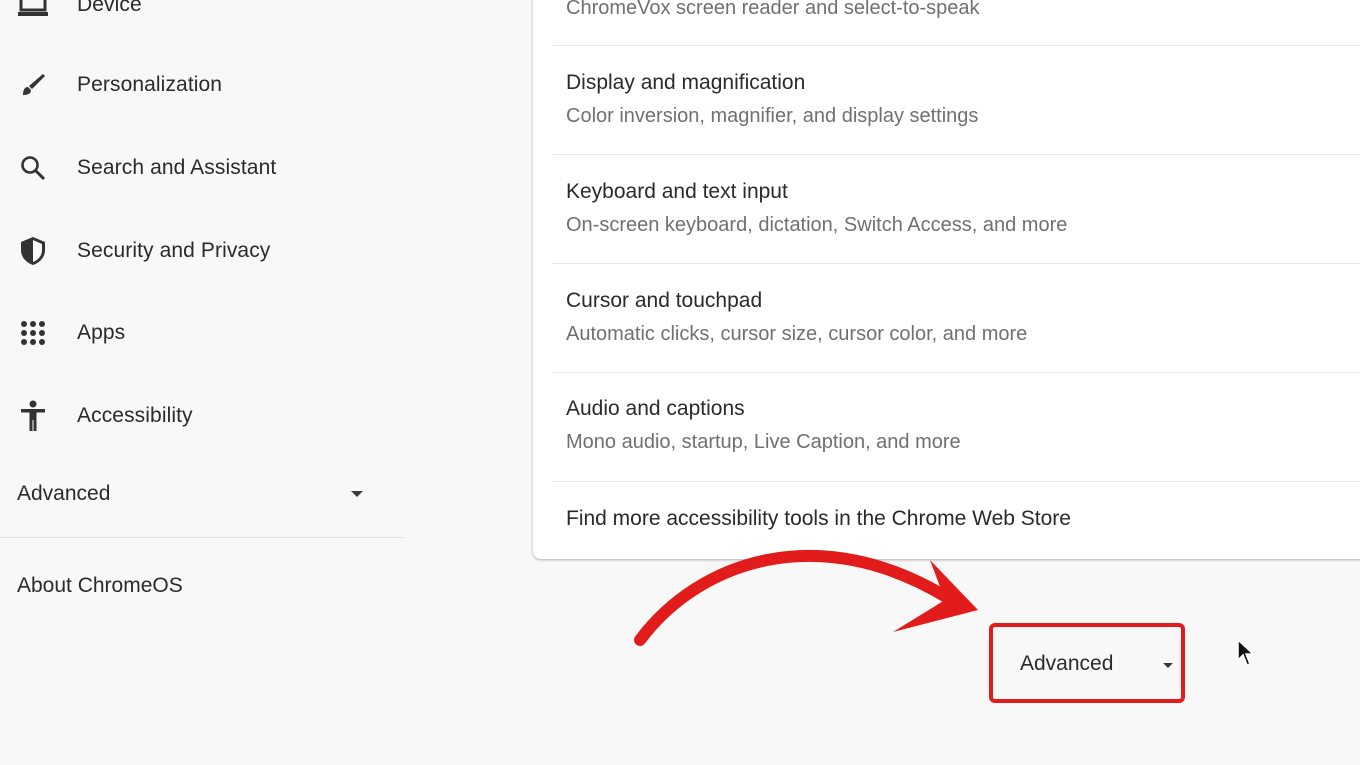 Image resolution: width=1360 pixels, height=765 pixels. Describe the element at coordinates (101, 332) in the screenshot. I see `sidebar-item-label: Apps` at that location.